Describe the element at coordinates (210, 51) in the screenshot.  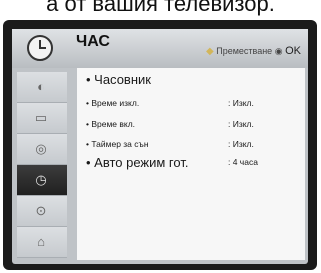
I see `move-arrows-icon: ◆` at that location.